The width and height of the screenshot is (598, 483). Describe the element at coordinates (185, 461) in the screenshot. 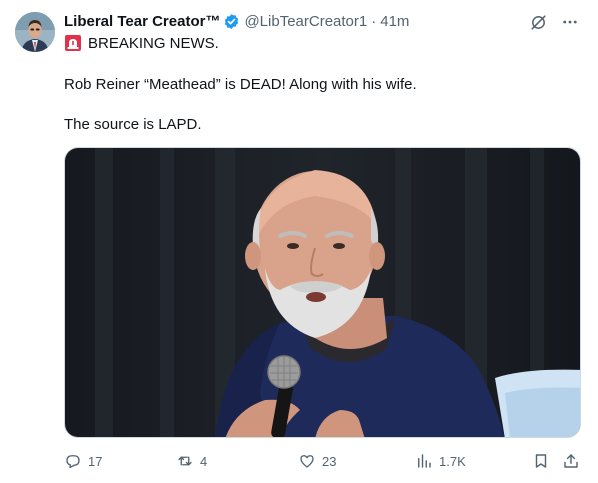

I see `repost-icon` at that location.